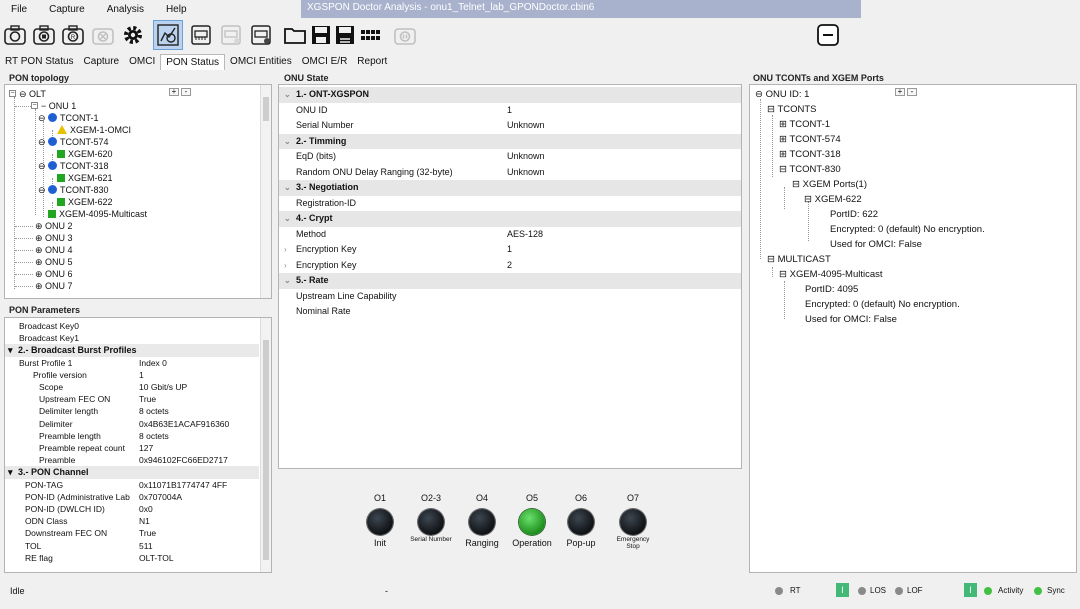 This screenshot has width=1080, height=609. What do you see at coordinates (132, 411) in the screenshot?
I see `parameter-row: Delimiter length 8 octets` at bounding box center [132, 411].